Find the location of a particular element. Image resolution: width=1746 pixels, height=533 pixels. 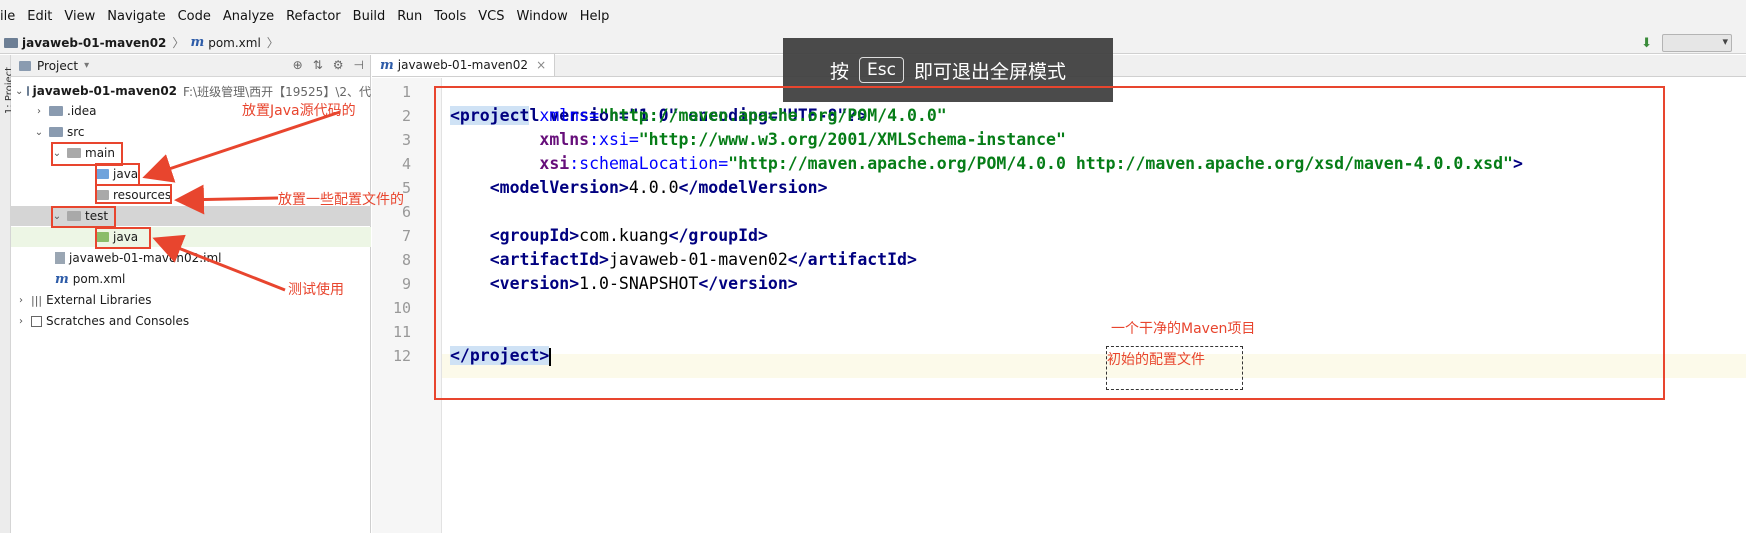

menu-tools: Tools is located at coordinates (450, 16).